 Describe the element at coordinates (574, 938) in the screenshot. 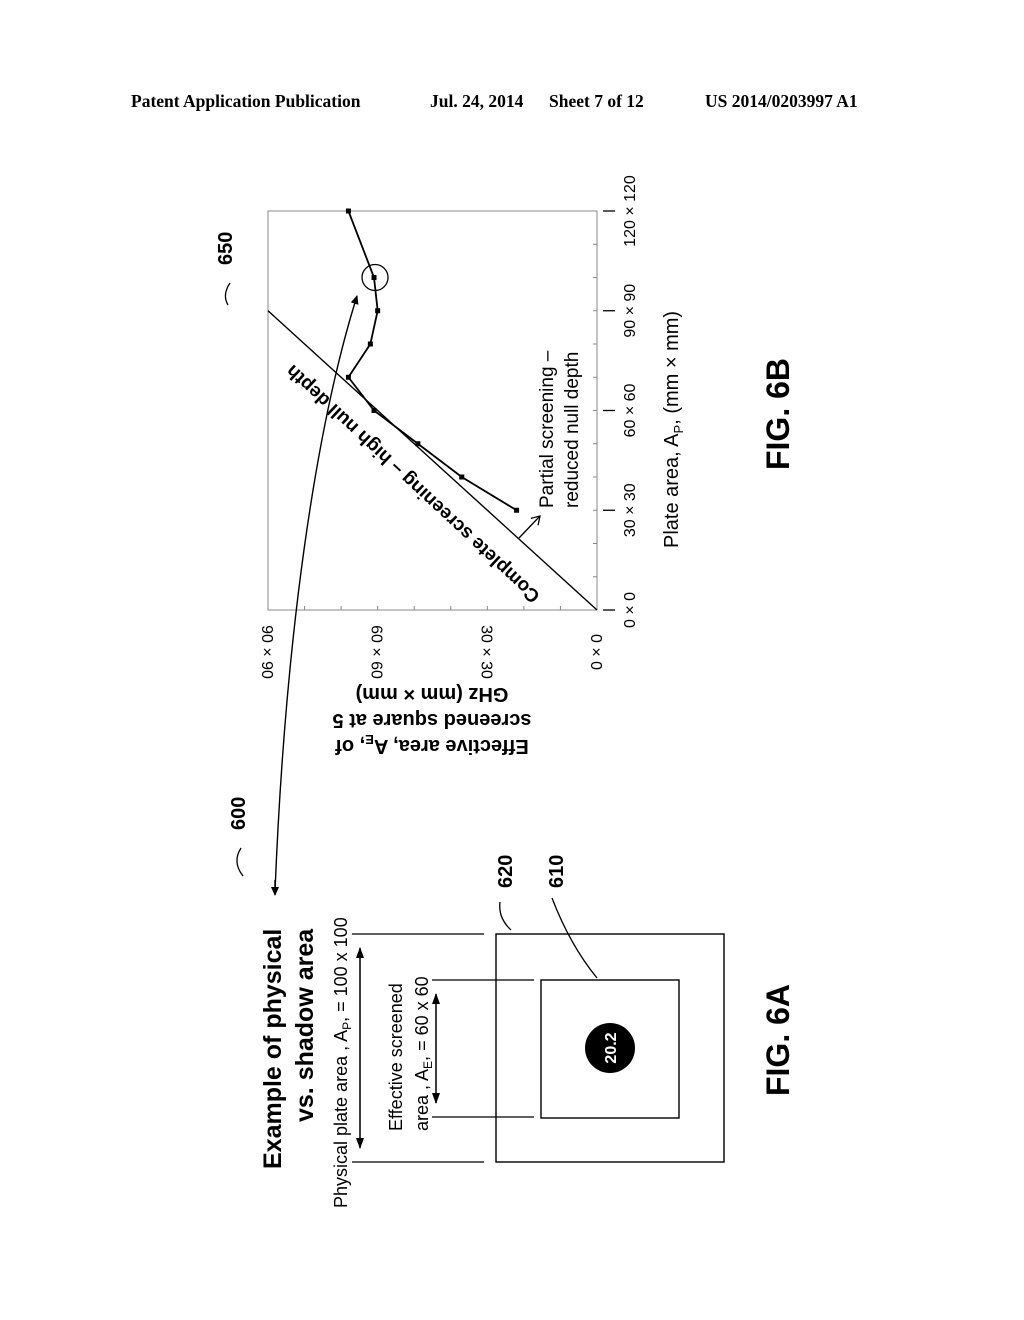

I see `ref-610-leader` at that location.